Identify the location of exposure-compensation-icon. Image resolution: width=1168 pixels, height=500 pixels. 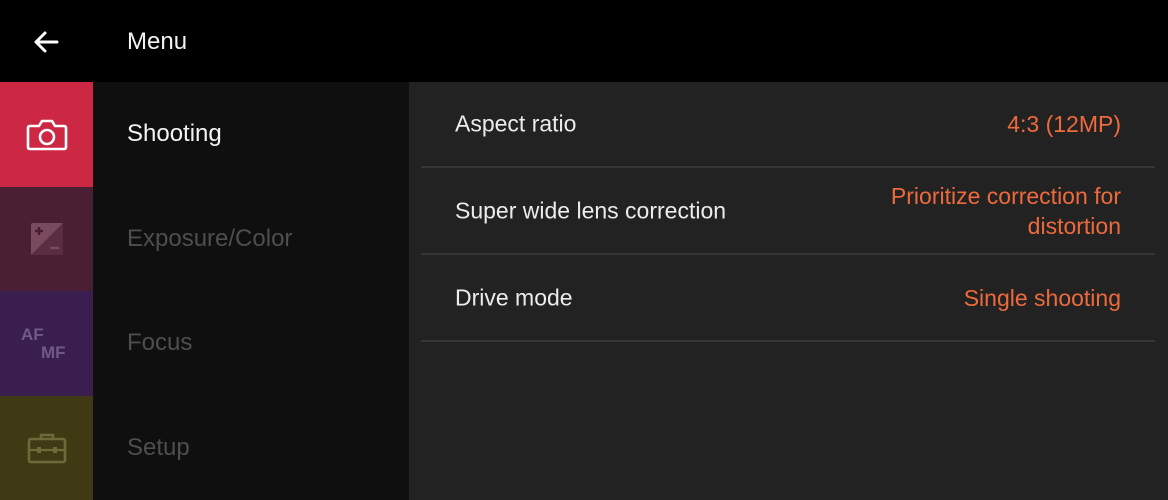
(46, 238).